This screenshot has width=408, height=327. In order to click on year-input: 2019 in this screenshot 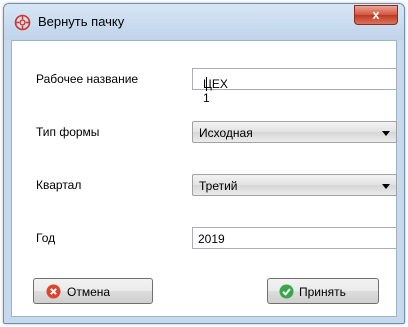, I will do `click(294, 238)`.